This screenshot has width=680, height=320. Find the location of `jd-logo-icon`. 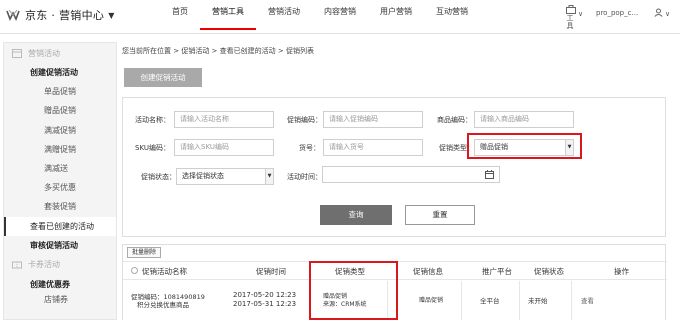

jd-logo-icon is located at coordinates (13, 15).